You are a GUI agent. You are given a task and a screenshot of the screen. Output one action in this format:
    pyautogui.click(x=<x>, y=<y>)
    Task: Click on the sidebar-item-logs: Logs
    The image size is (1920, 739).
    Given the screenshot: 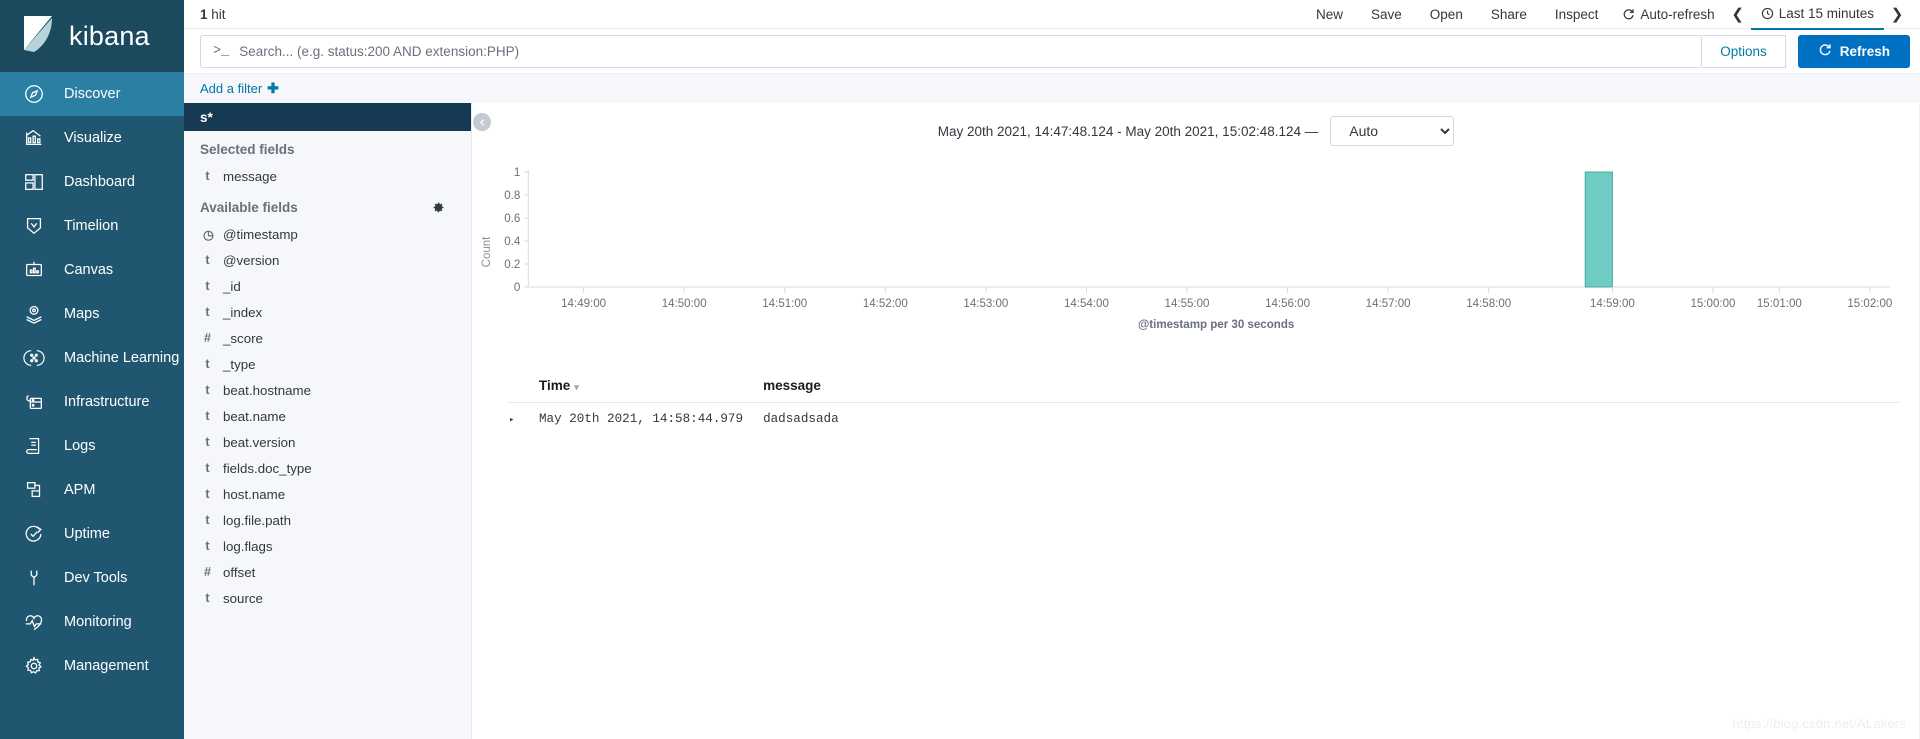 What is the action you would take?
    pyautogui.click(x=92, y=446)
    